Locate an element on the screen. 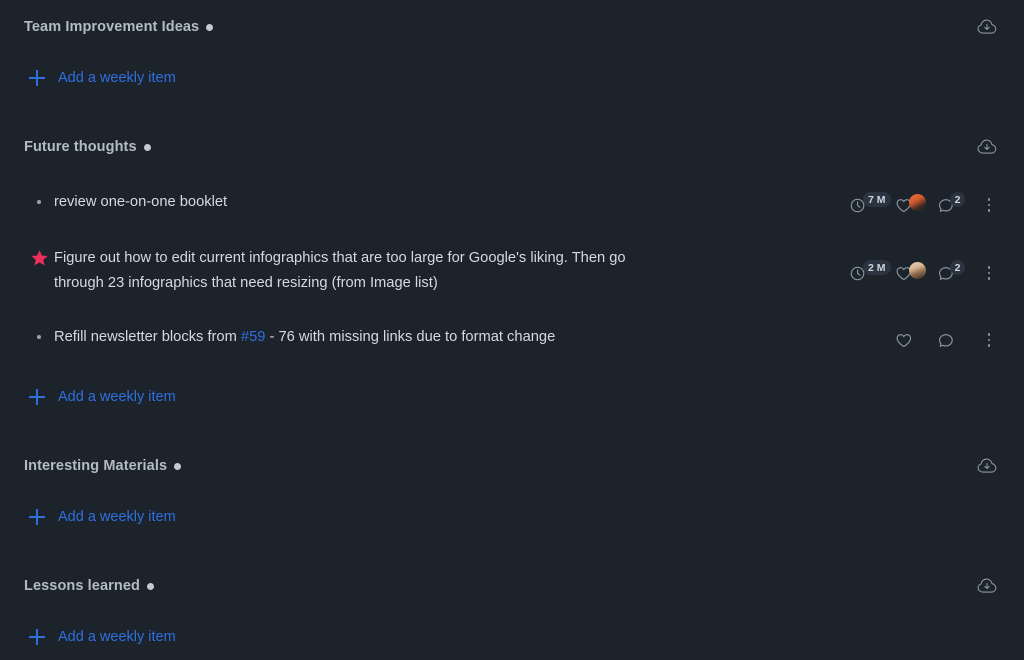  section-title-wrap: Interesting Materials is located at coordinates (103, 466).